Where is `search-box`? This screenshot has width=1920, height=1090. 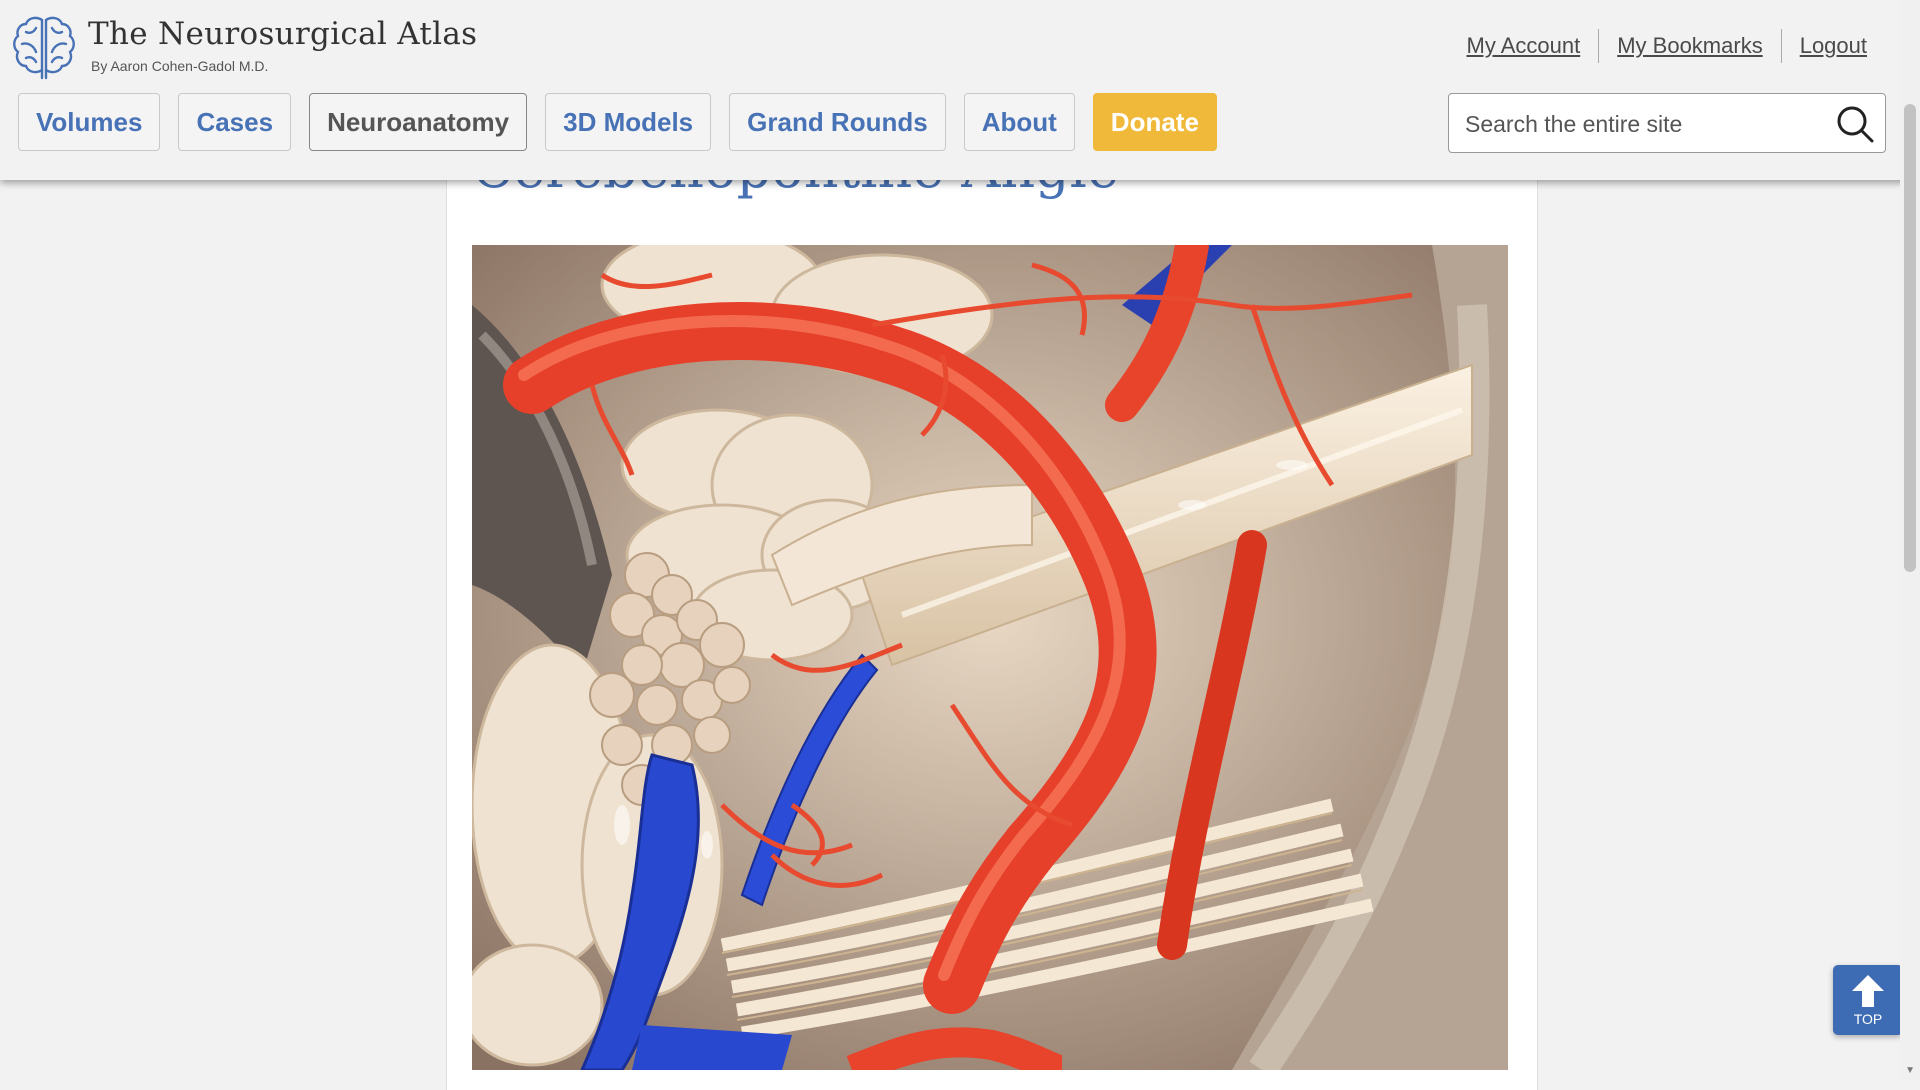 search-box is located at coordinates (1667, 123).